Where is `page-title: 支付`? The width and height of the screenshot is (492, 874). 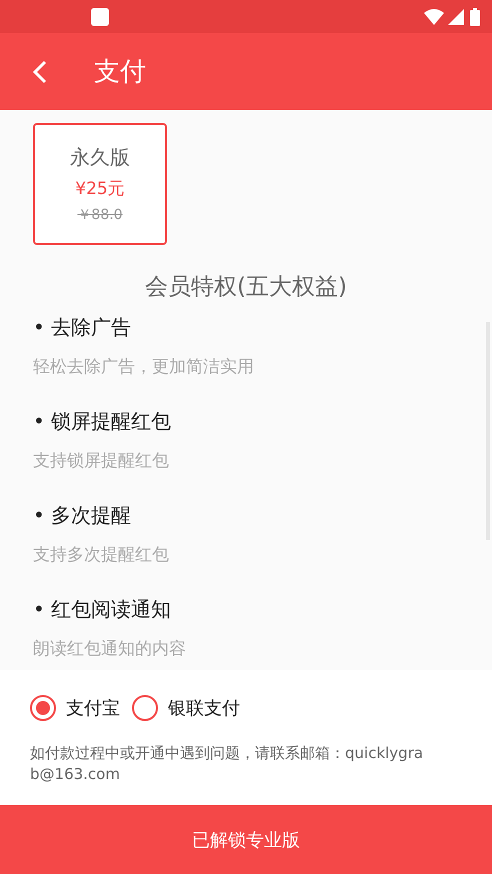 page-title: 支付 is located at coordinates (120, 72).